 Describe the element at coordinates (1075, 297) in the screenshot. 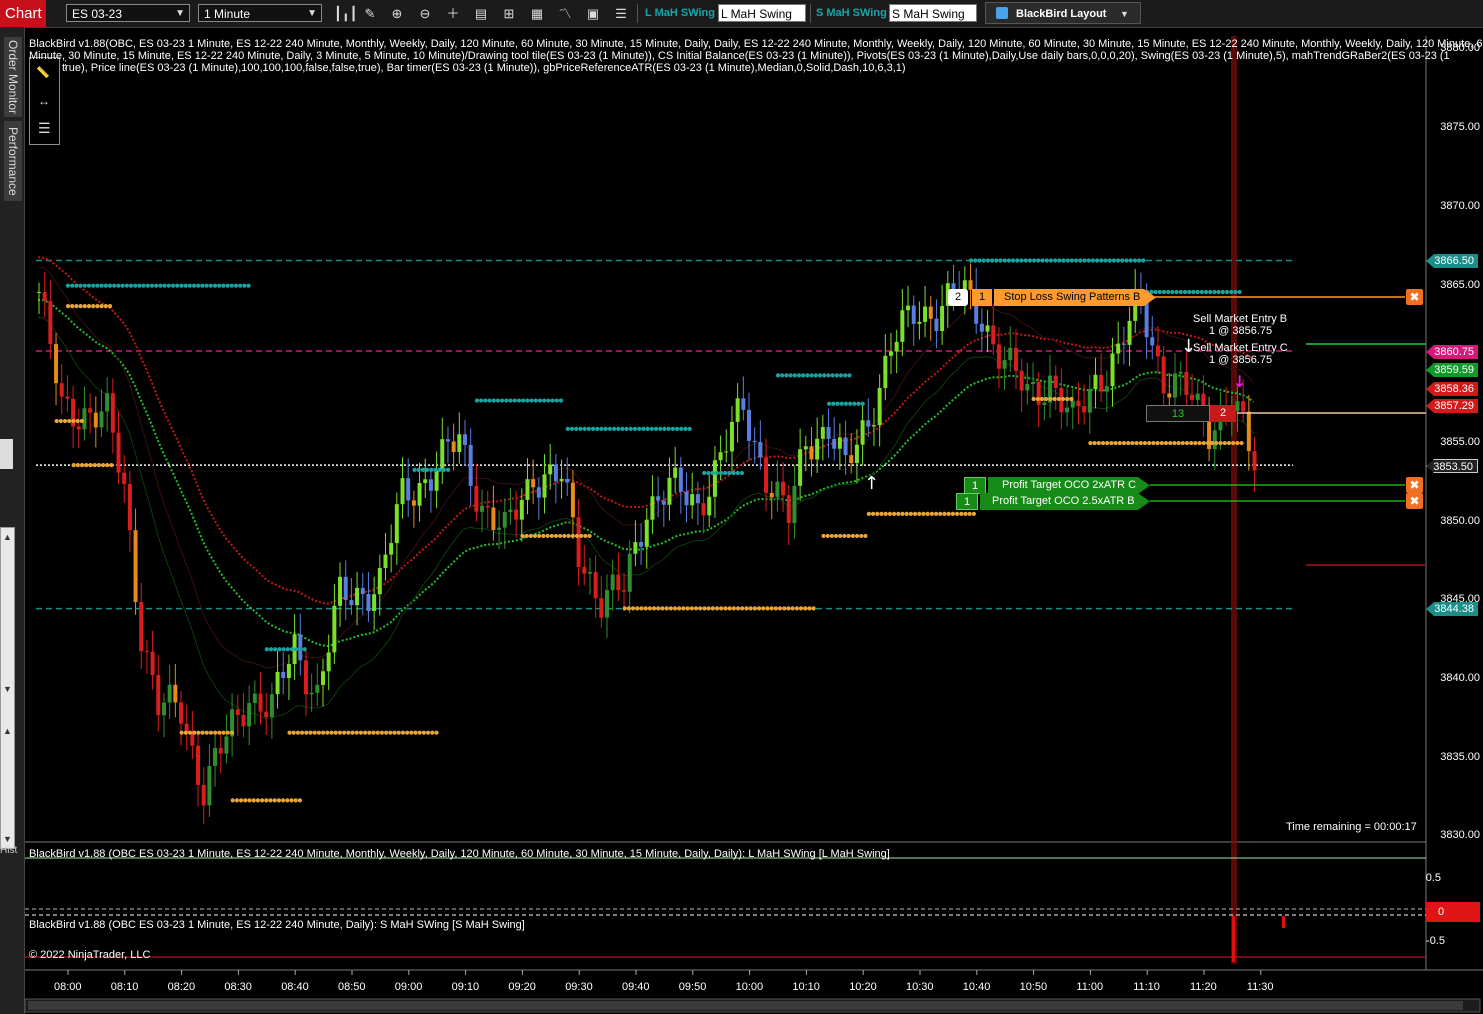

I see `stop-loss-order-label: Stop Loss Swing Patterns B` at that location.